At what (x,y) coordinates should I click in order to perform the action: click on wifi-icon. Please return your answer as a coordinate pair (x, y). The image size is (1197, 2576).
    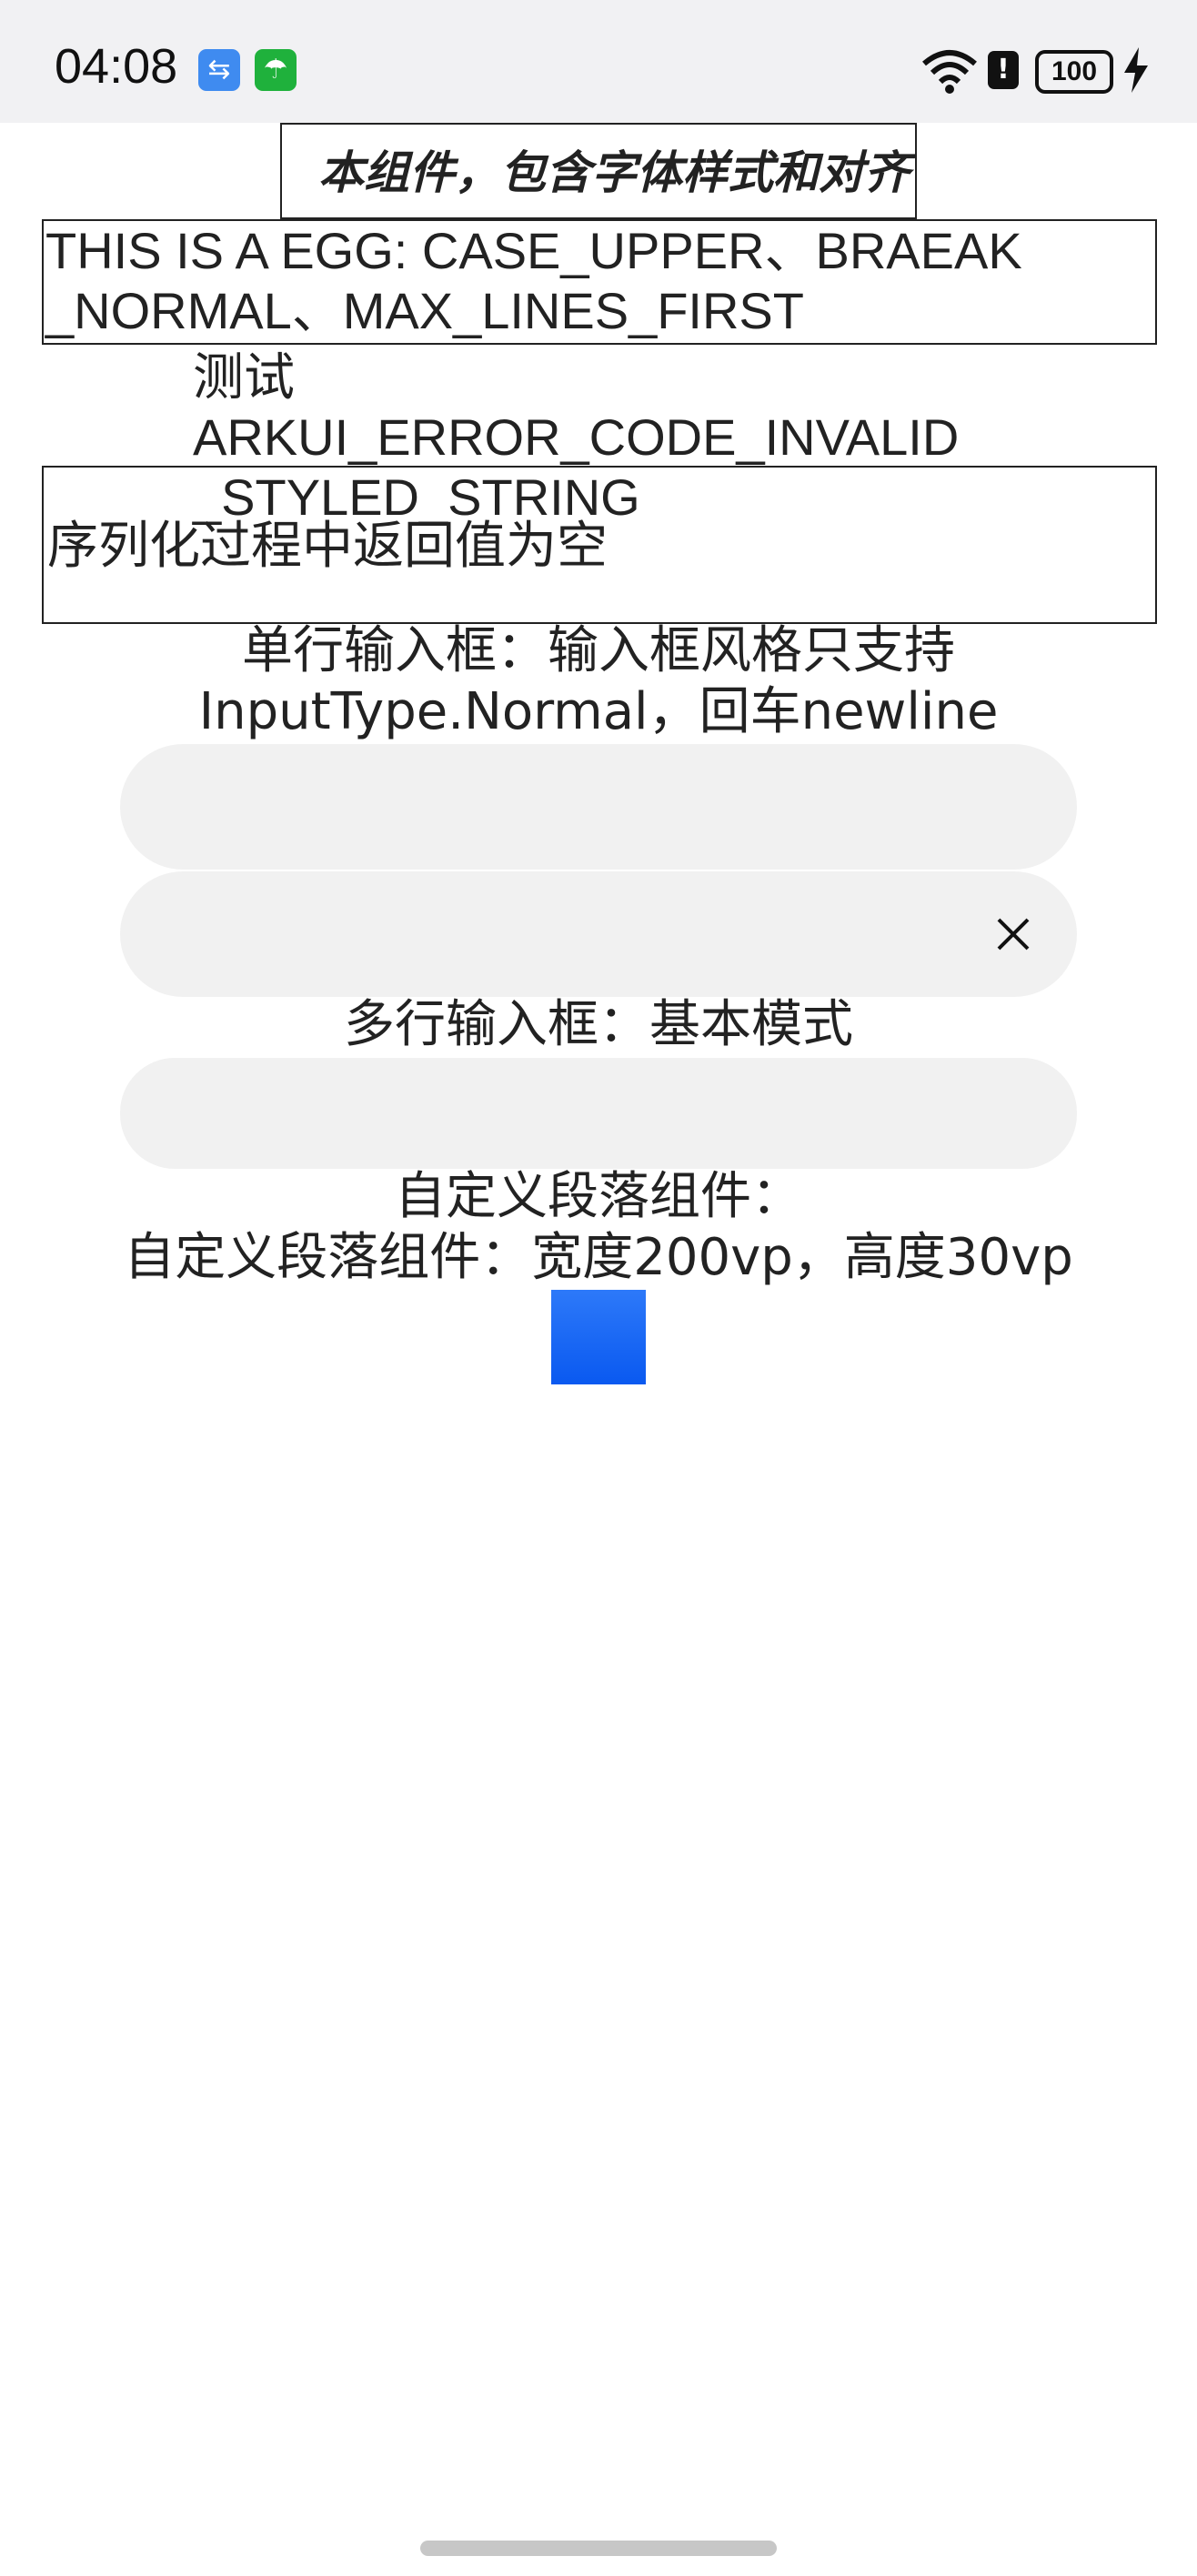
    Looking at the image, I should click on (949, 72).